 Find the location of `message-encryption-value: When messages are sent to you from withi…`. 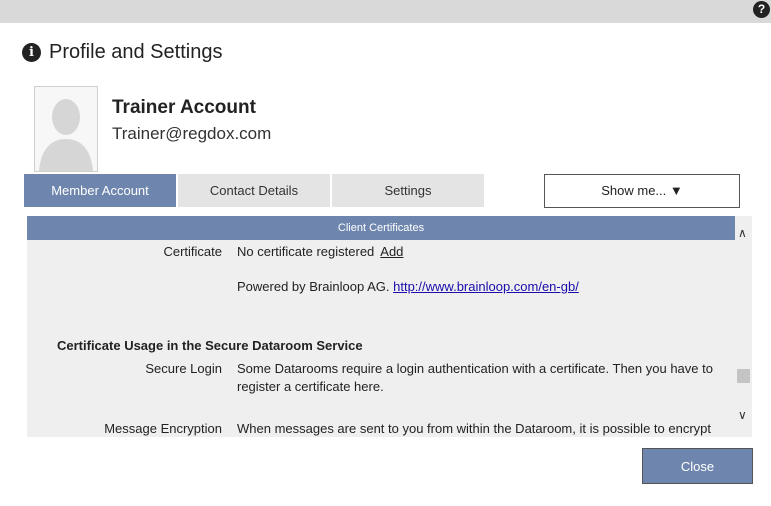

message-encryption-value: When messages are sent to you from withi… is located at coordinates (474, 428).